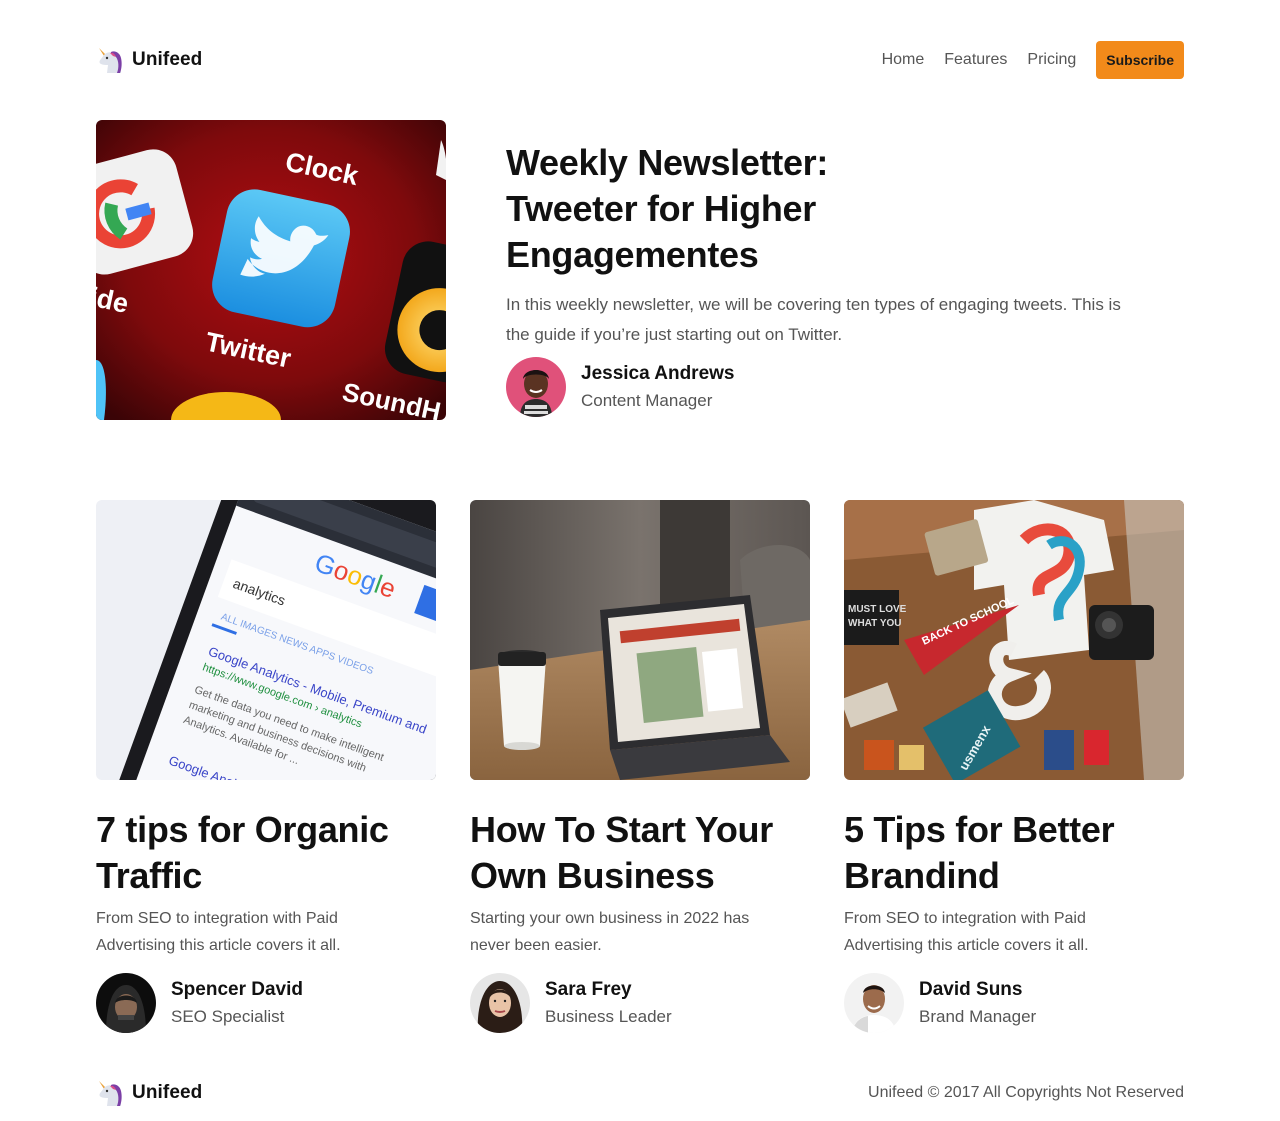 This screenshot has height=1121, width=1280. I want to click on author-info: Spencer David SEO Specialist, so click(237, 1003).